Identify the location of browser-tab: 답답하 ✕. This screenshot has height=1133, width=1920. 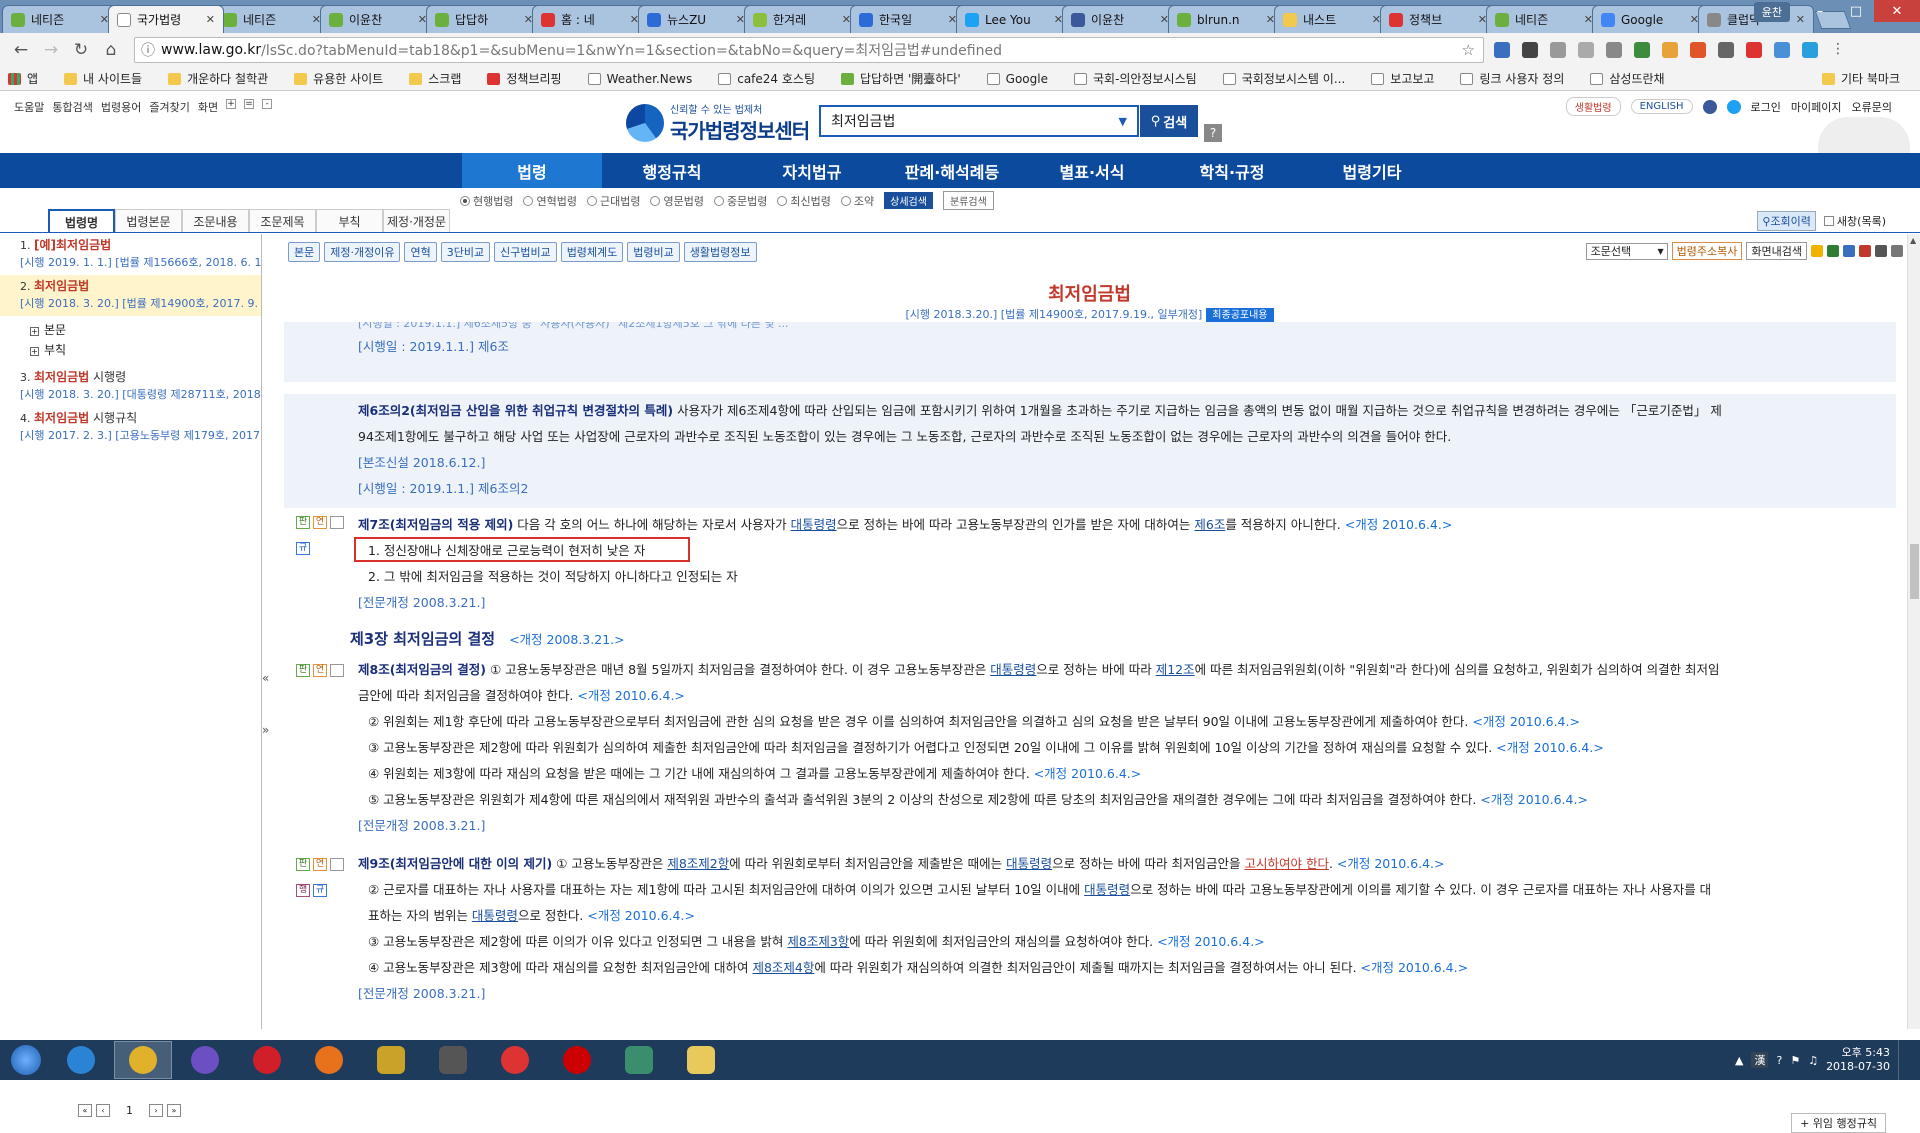
(484, 19).